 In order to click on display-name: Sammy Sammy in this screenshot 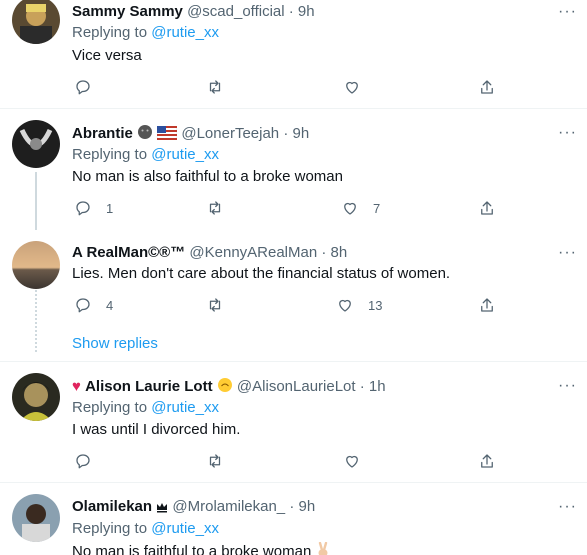, I will do `click(127, 11)`.